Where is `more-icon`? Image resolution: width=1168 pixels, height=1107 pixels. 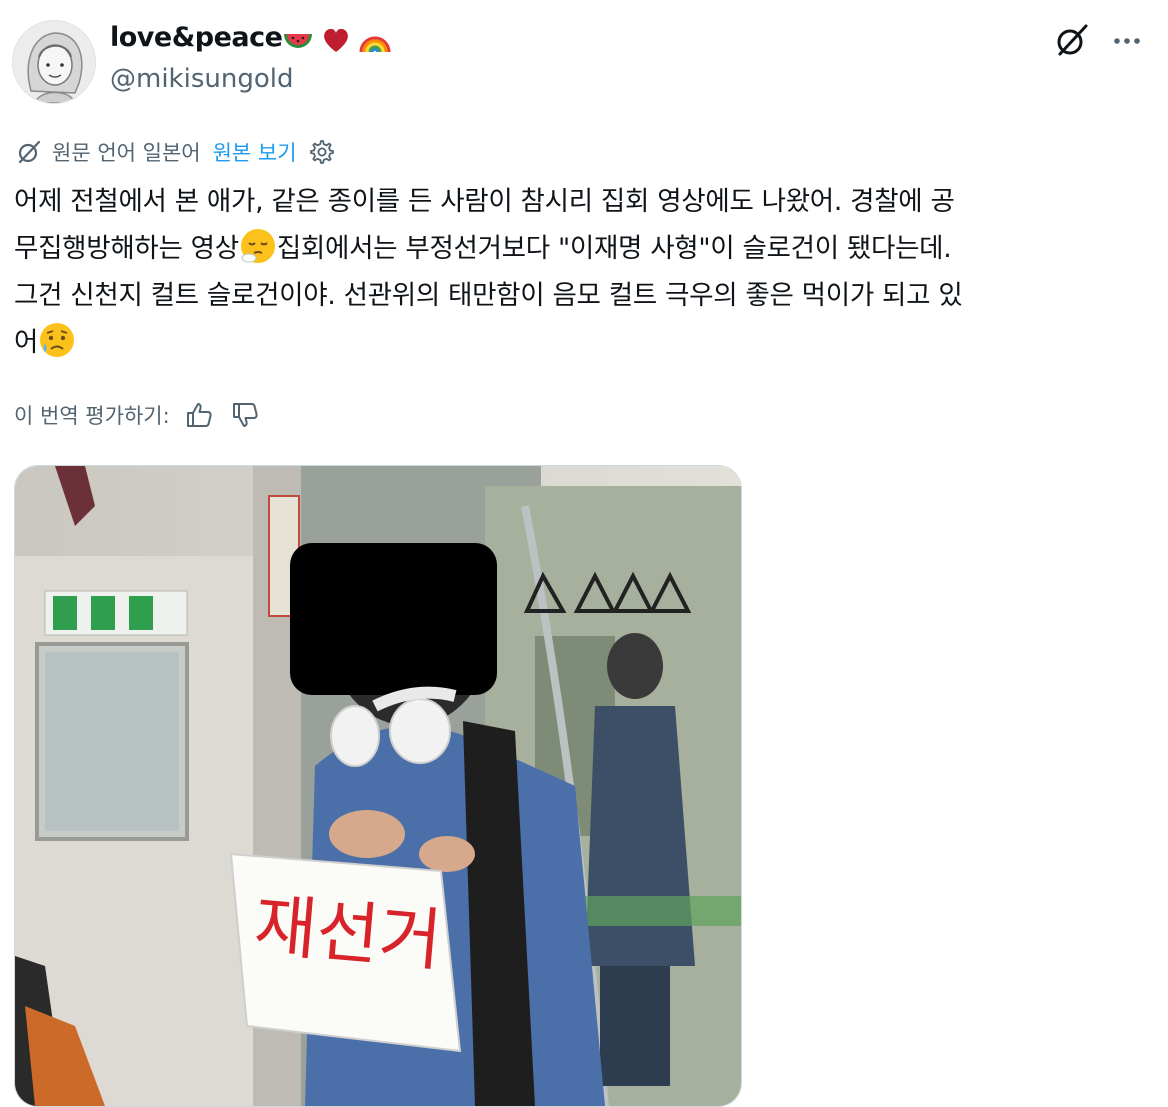 more-icon is located at coordinates (1127, 41).